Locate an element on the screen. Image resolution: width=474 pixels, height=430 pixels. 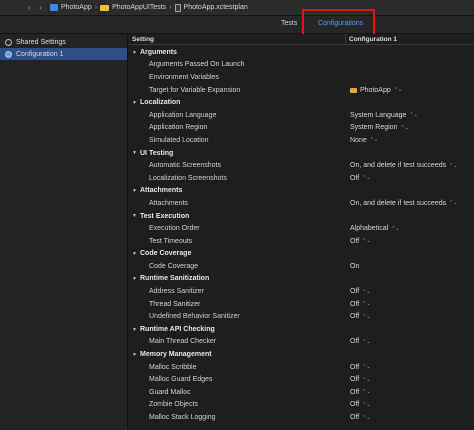
group-label: Code Coverage is located at coordinates (166, 254).